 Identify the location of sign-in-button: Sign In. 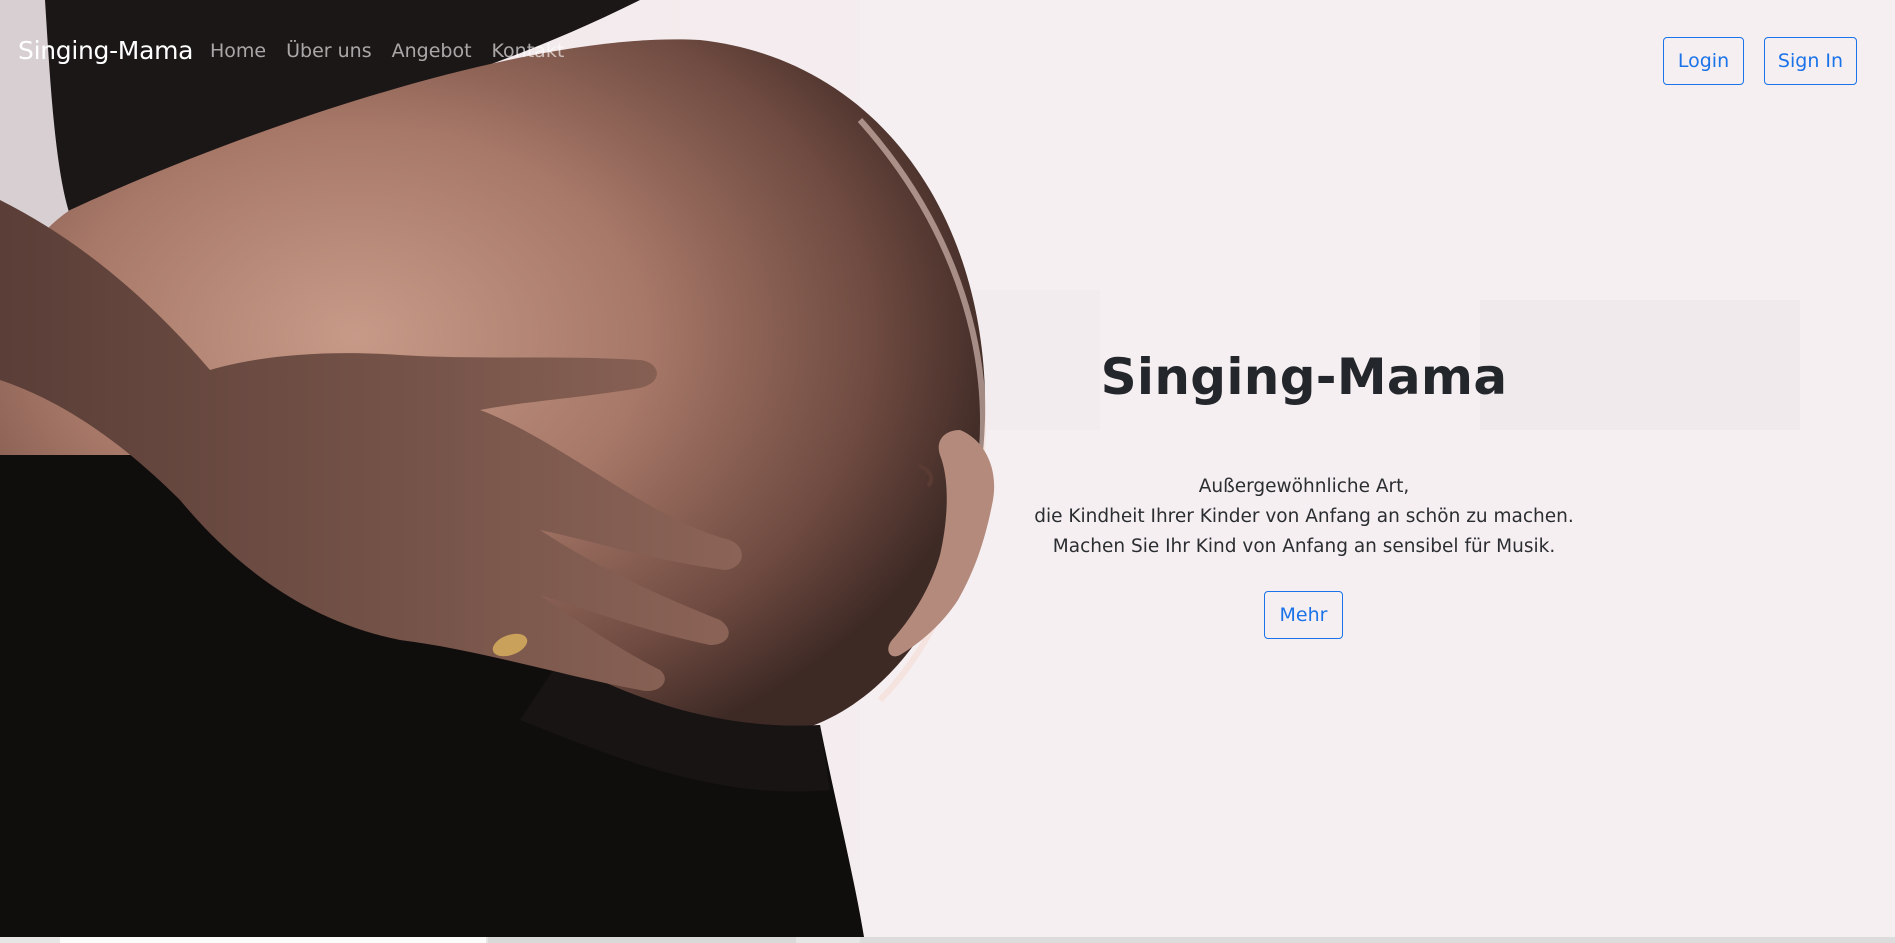
(1810, 61).